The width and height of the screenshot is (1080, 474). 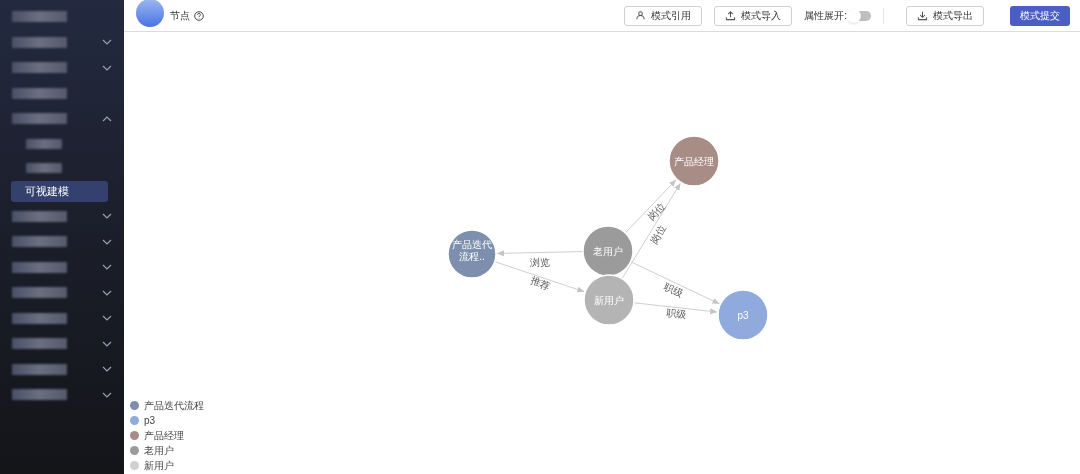 What do you see at coordinates (753, 15) in the screenshot?
I see `toolbar-button: 模式导入` at bounding box center [753, 15].